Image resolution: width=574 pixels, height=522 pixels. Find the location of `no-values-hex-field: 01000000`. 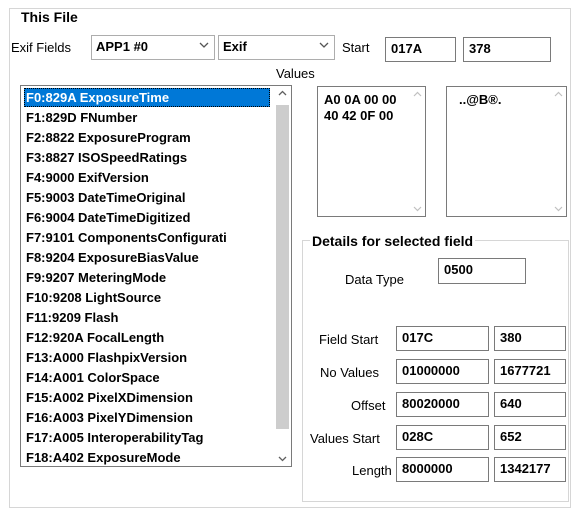

no-values-hex-field: 01000000 is located at coordinates (442, 371).